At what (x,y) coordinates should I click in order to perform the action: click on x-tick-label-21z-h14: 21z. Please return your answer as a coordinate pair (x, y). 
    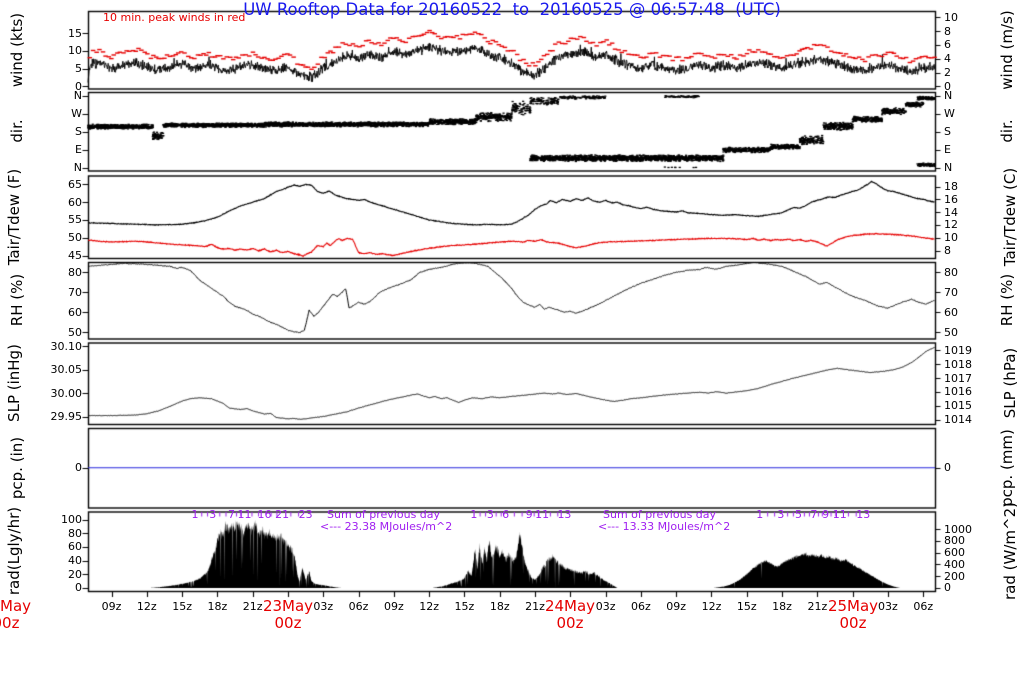
    Looking at the image, I should click on (252, 606).